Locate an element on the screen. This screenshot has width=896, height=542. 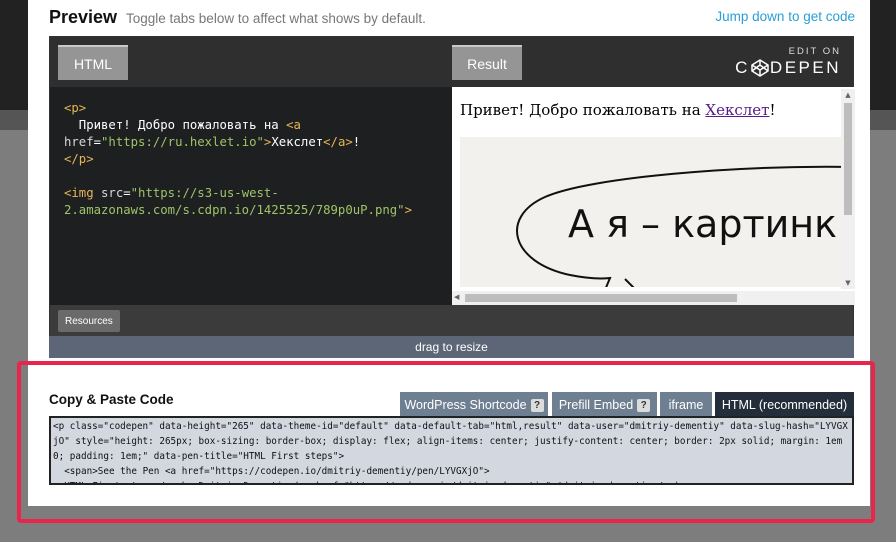
result-paragraph: Привет! Добро пожаловать на Хекслет! is located at coordinates (618, 110).